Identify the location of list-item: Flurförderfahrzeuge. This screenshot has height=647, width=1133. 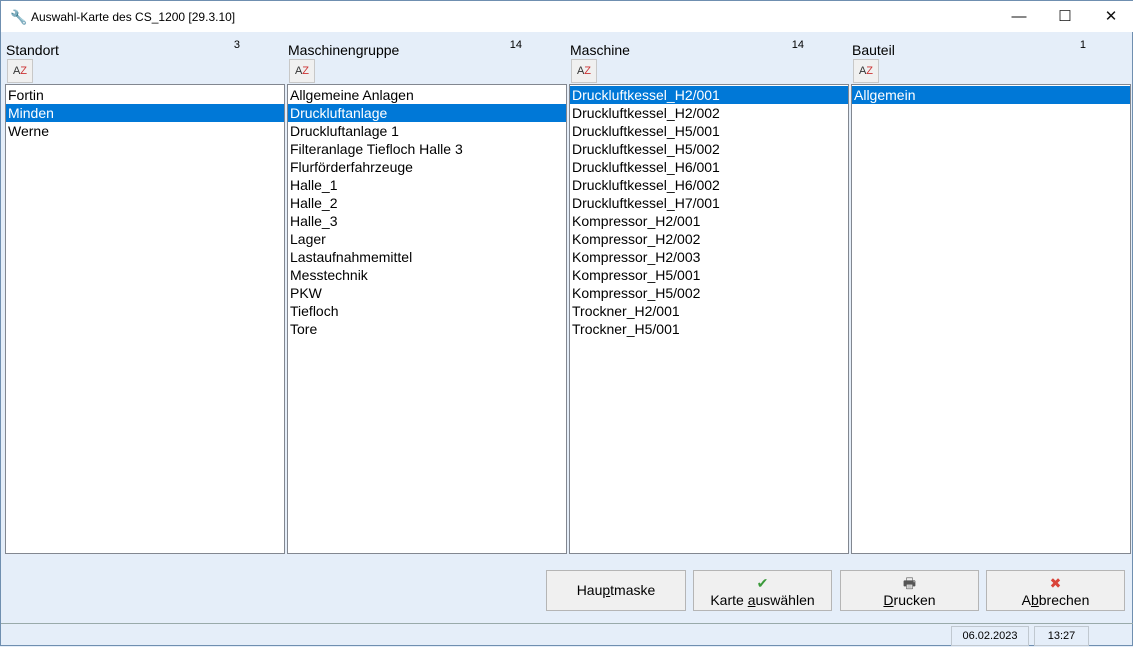
(427, 167).